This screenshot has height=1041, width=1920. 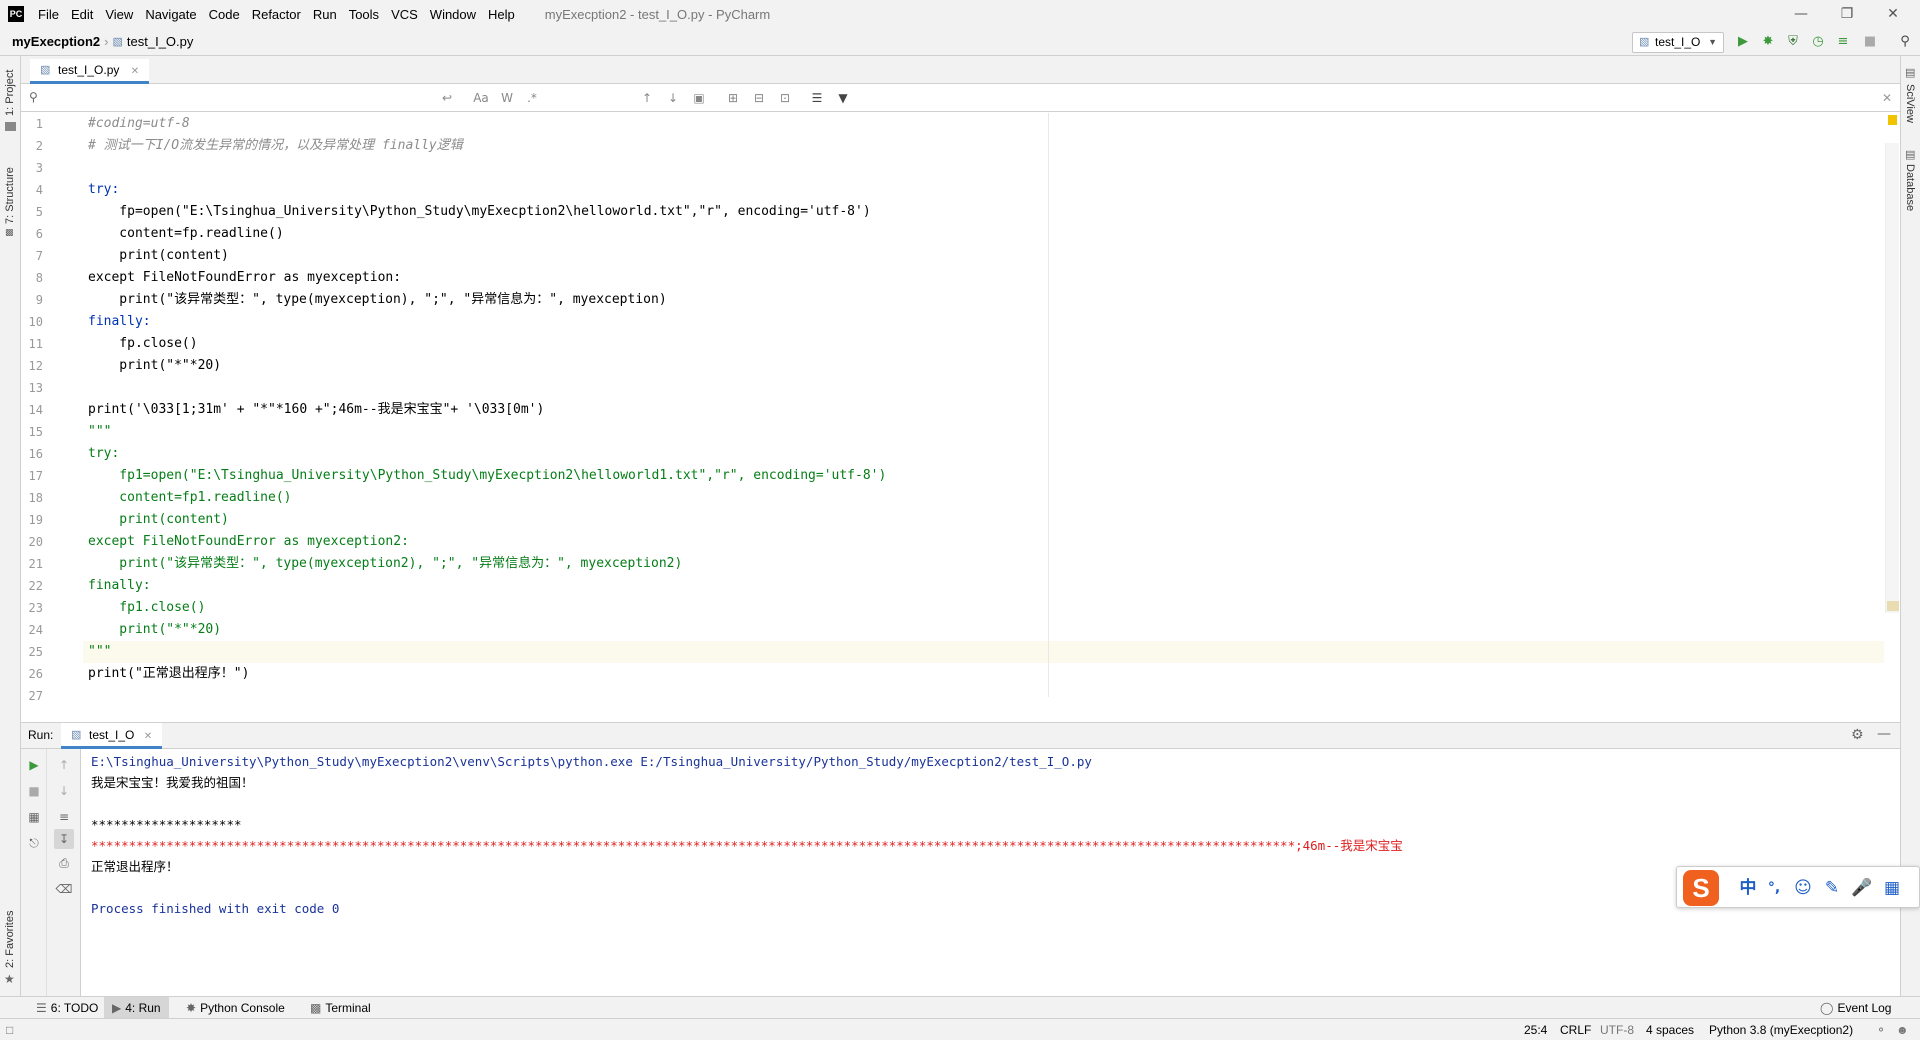 What do you see at coordinates (1910, 103) in the screenshot?
I see `sciview-tool-tab: SciView` at bounding box center [1910, 103].